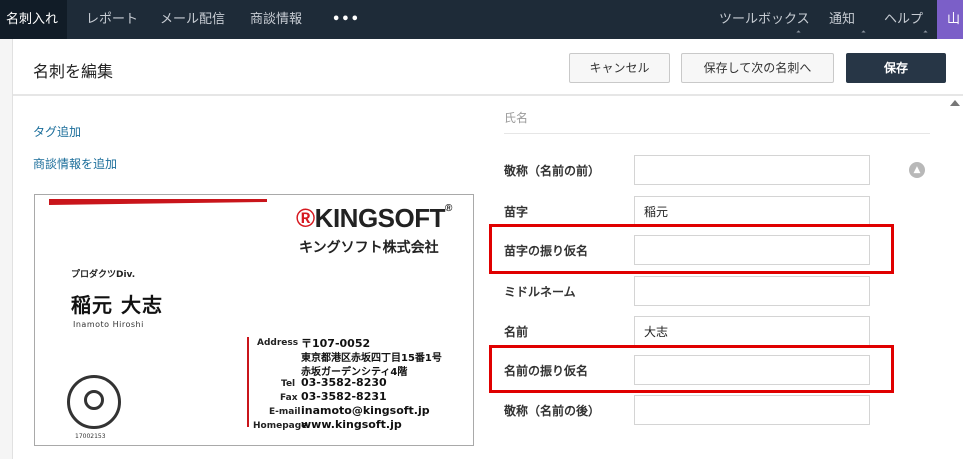 The image size is (963, 459). What do you see at coordinates (481, 95) in the screenshot?
I see `header-divider` at bounding box center [481, 95].